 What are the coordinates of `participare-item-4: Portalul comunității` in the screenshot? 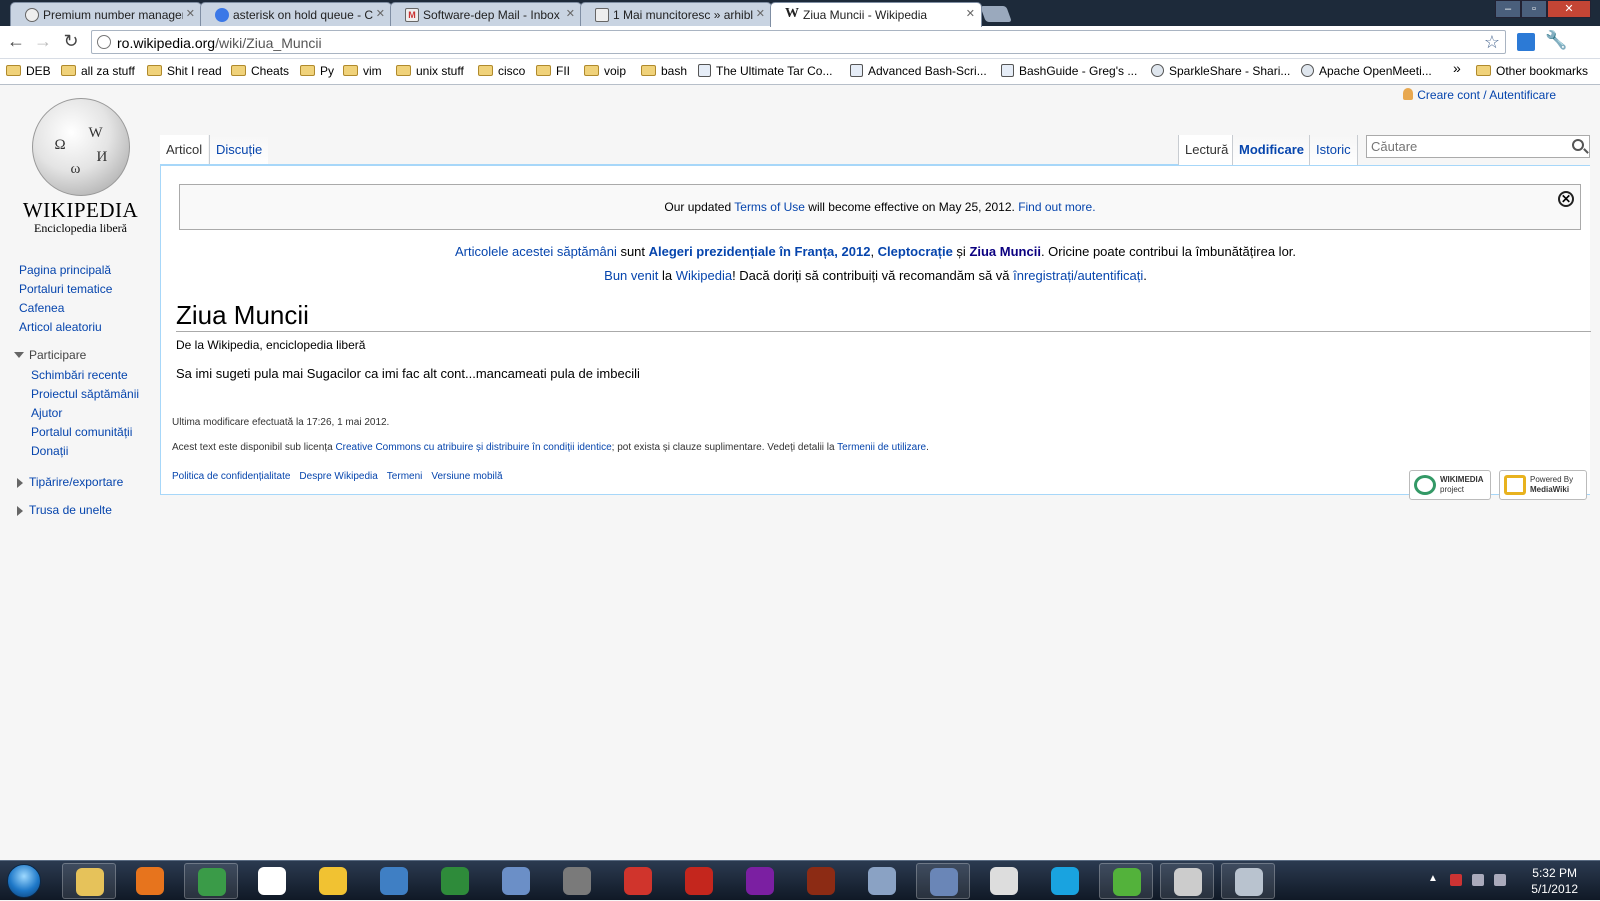 It's located at (82, 434).